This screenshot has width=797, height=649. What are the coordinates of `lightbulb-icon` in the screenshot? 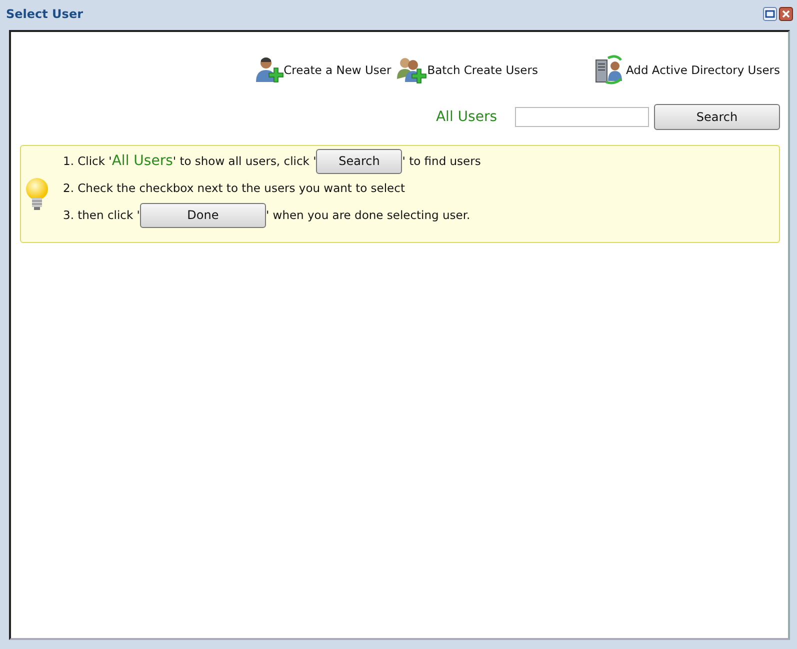 It's located at (37, 194).